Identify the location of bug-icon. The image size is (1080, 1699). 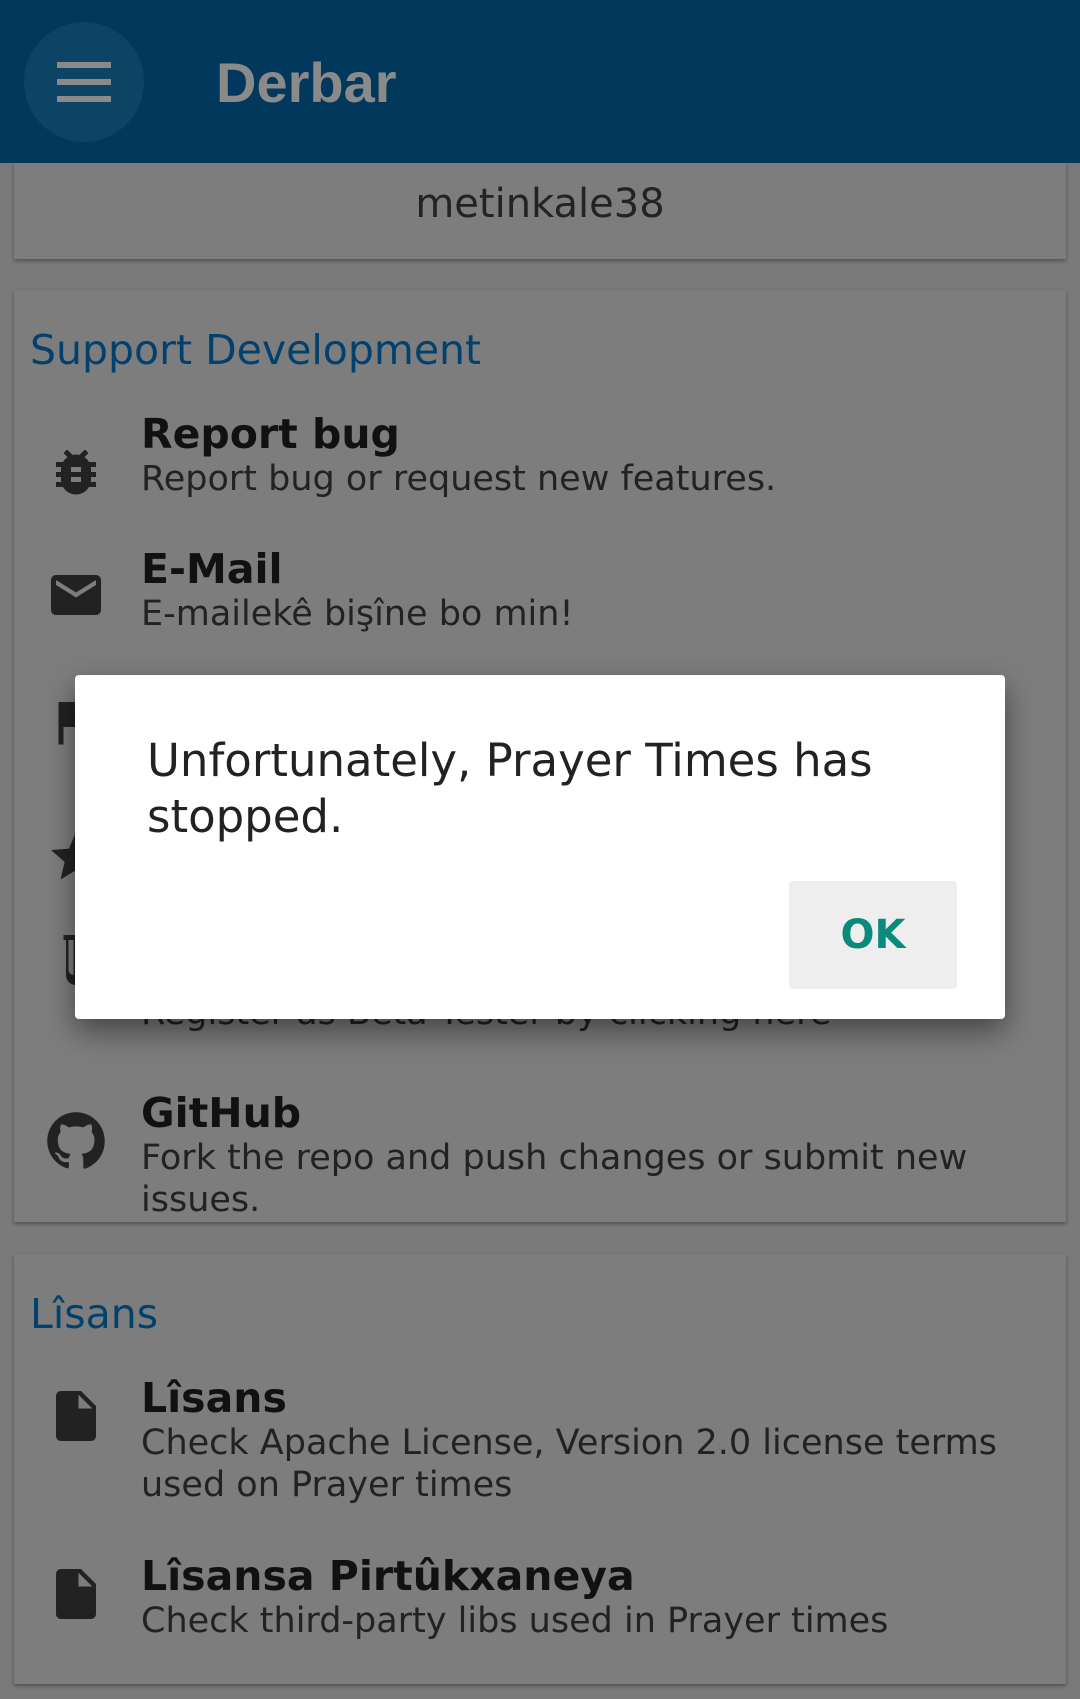
(76, 472).